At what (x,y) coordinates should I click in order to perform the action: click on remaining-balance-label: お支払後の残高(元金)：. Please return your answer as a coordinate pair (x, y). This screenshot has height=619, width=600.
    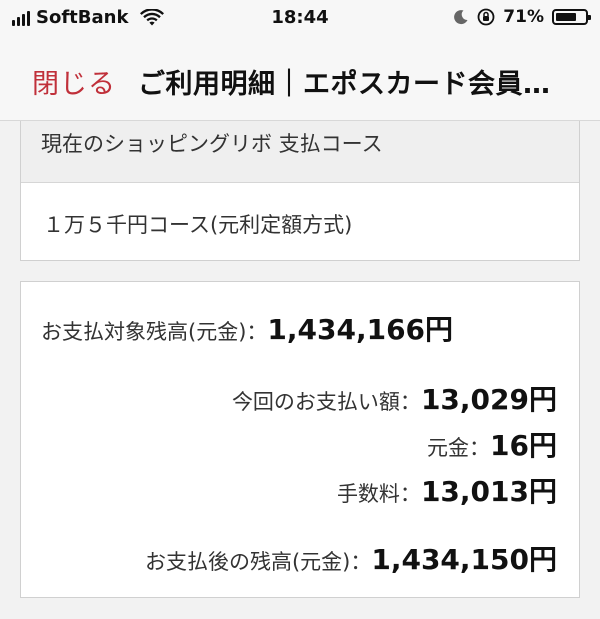
    Looking at the image, I should click on (258, 562).